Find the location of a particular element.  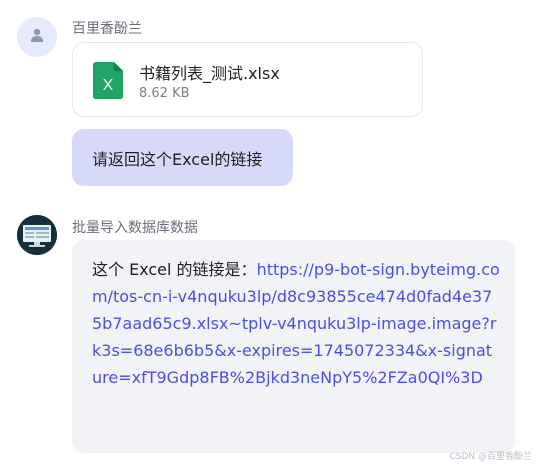

watermark: CSDN @百里香酚兰 is located at coordinates (490, 457).